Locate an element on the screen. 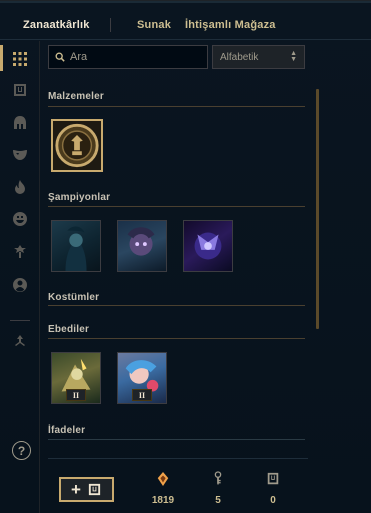  sort-select-value: Alfabetik is located at coordinates (239, 57).